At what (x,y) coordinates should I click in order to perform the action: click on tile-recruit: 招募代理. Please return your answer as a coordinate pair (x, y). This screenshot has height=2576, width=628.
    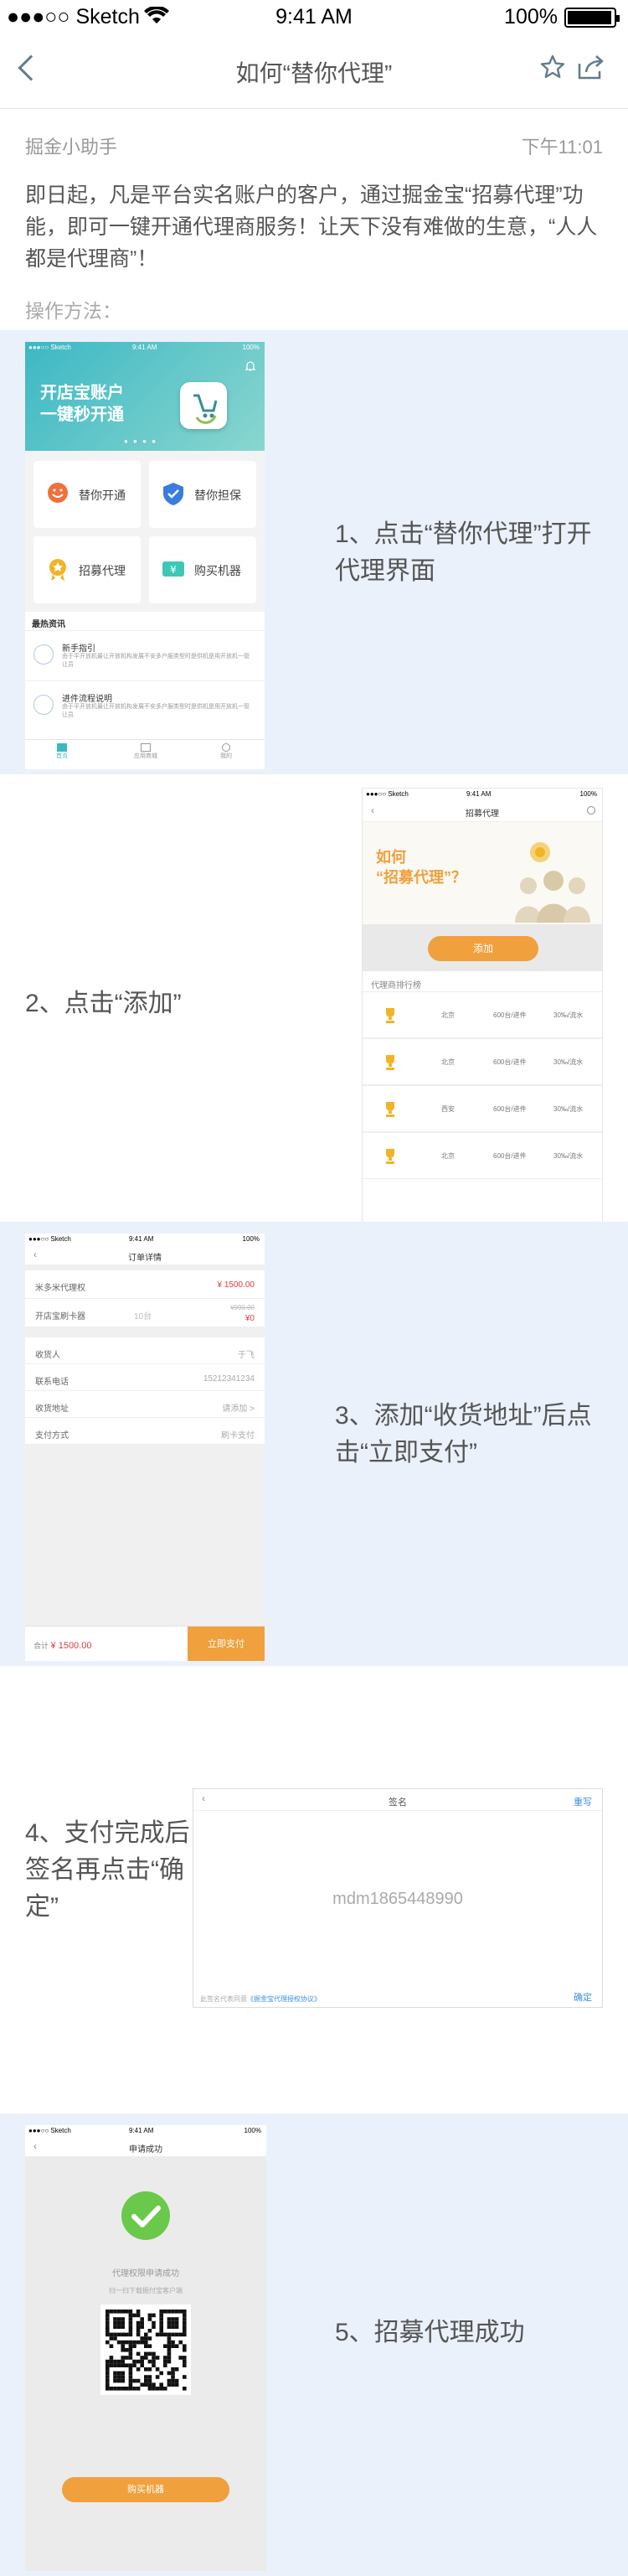
    Looking at the image, I should click on (87, 569).